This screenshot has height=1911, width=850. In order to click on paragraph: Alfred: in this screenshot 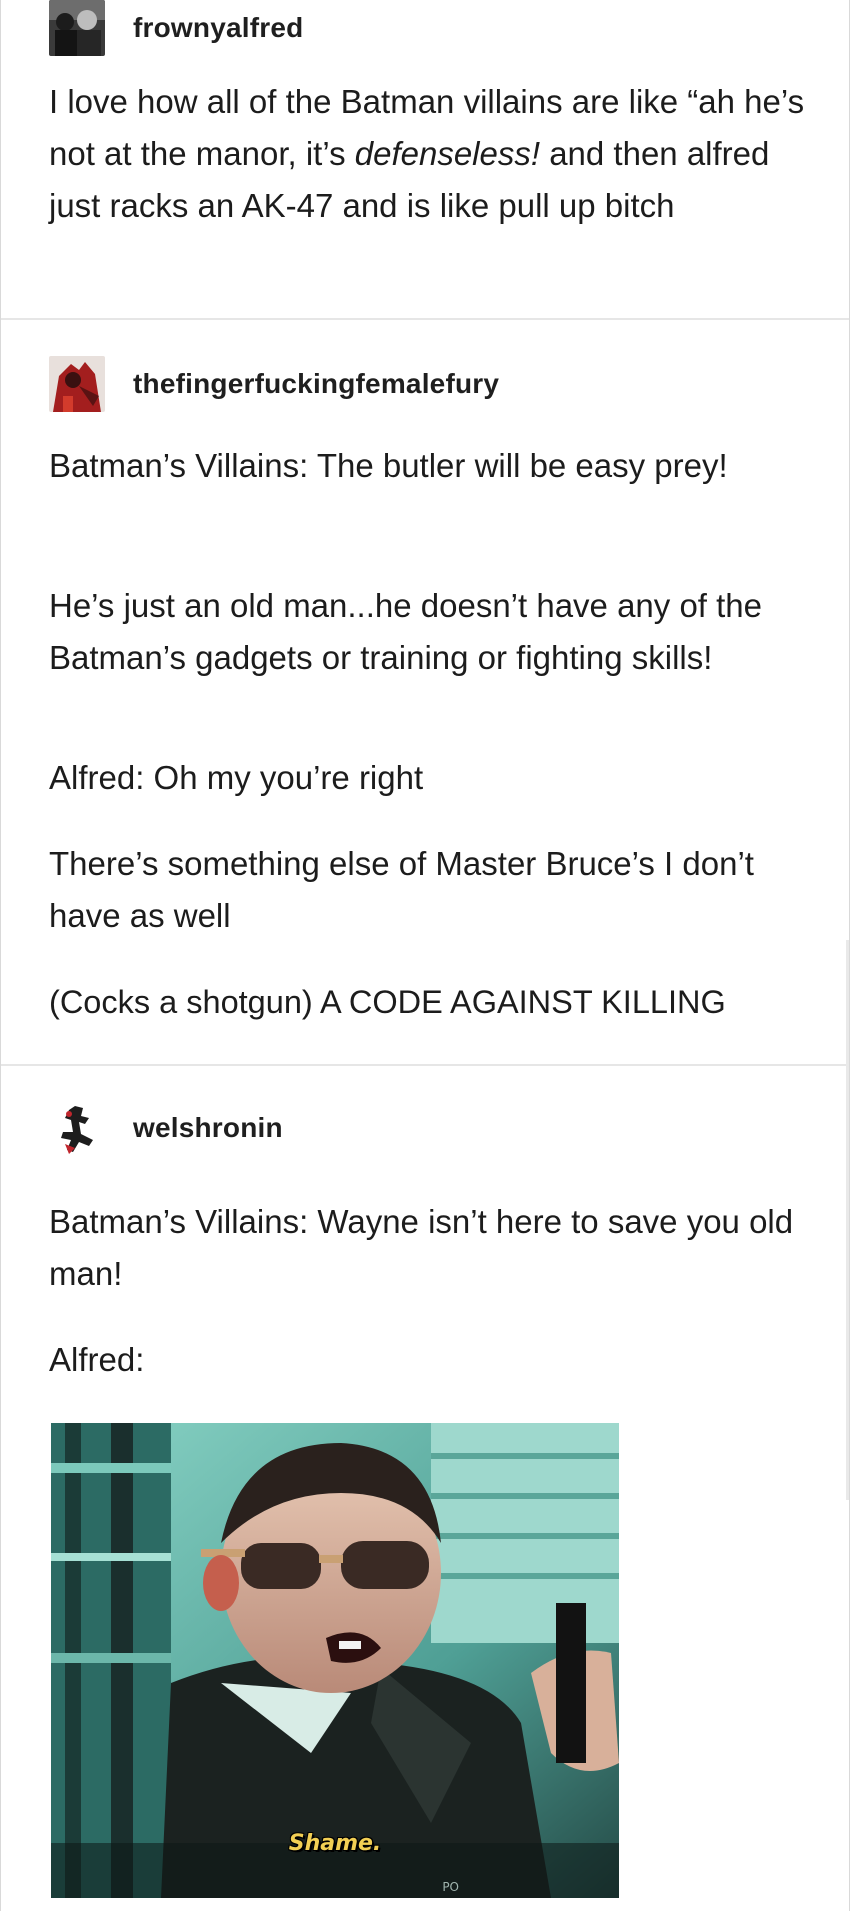, I will do `click(97, 1359)`.